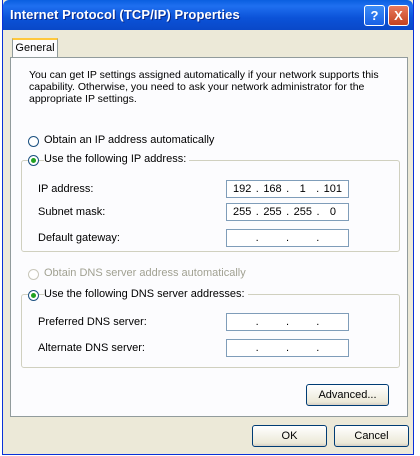 The image size is (420, 456). I want to click on ip-address-field: 192. 168. 1. 101, so click(287, 189).